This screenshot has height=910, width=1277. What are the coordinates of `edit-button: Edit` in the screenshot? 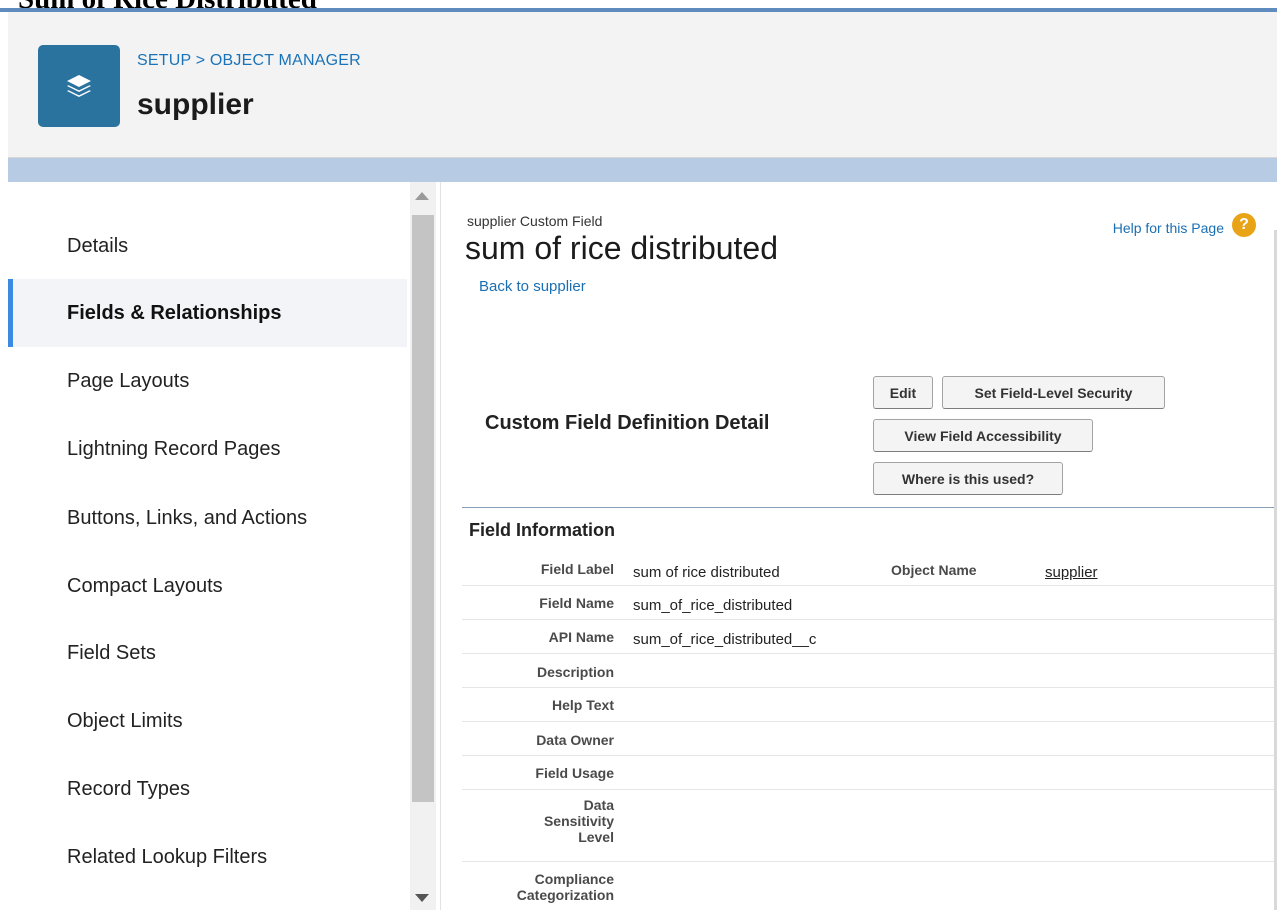 It's located at (903, 392).